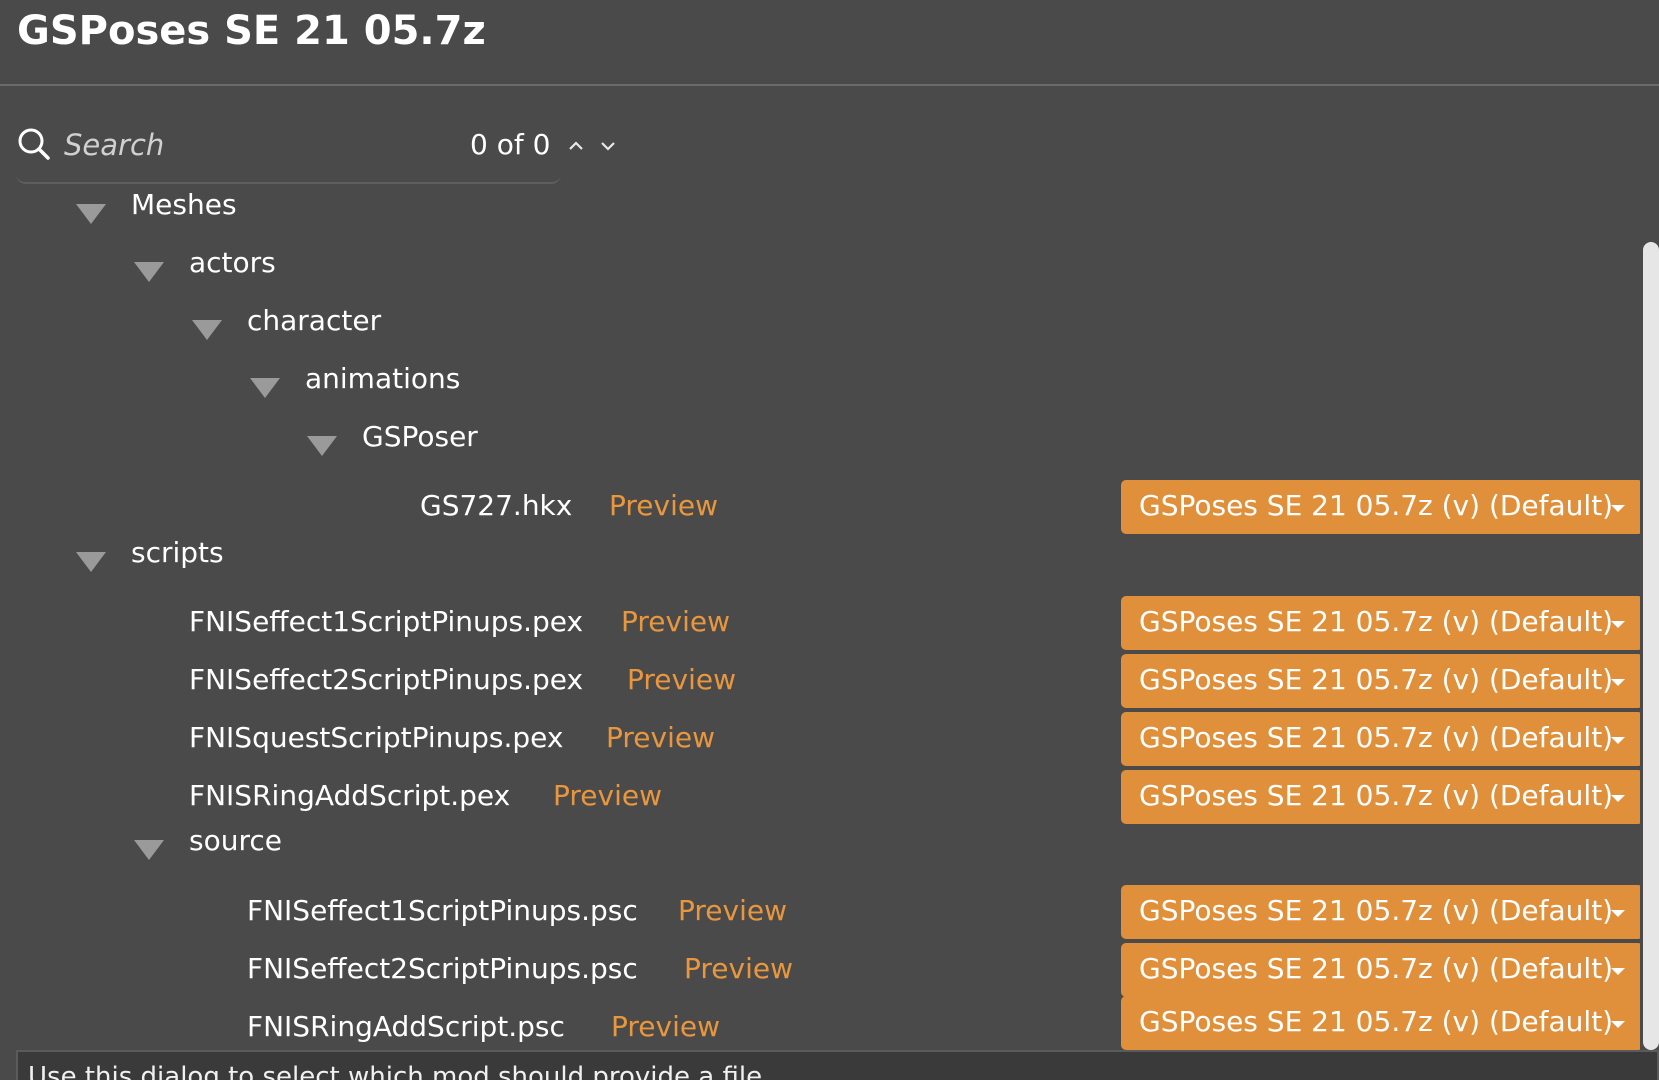 This screenshot has width=1659, height=1080. I want to click on search-input, so click(244, 145).